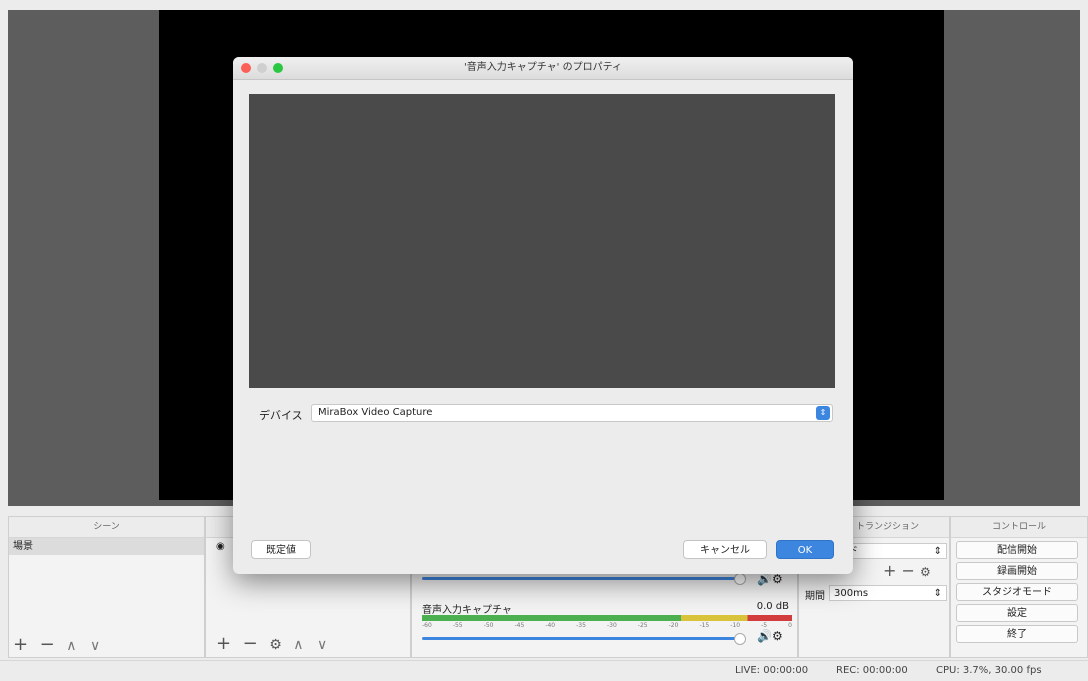  Describe the element at coordinates (584, 639) in the screenshot. I see `mixer-volume-slider` at that location.